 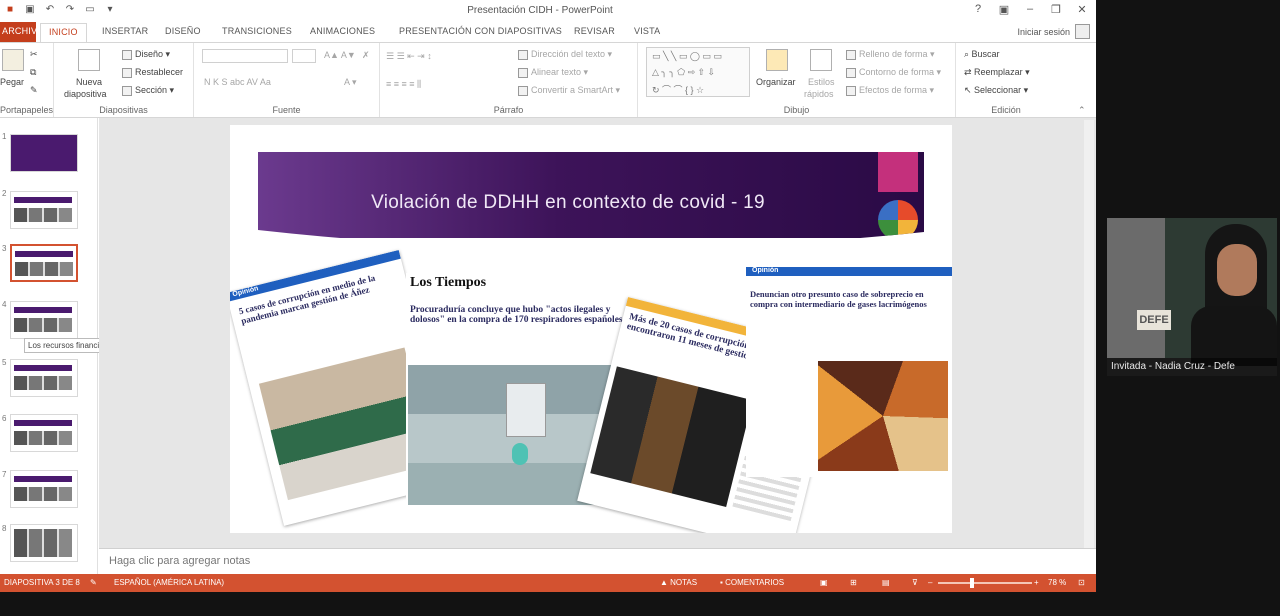 I want to click on zoom-out-icon: –, so click(x=930, y=582).